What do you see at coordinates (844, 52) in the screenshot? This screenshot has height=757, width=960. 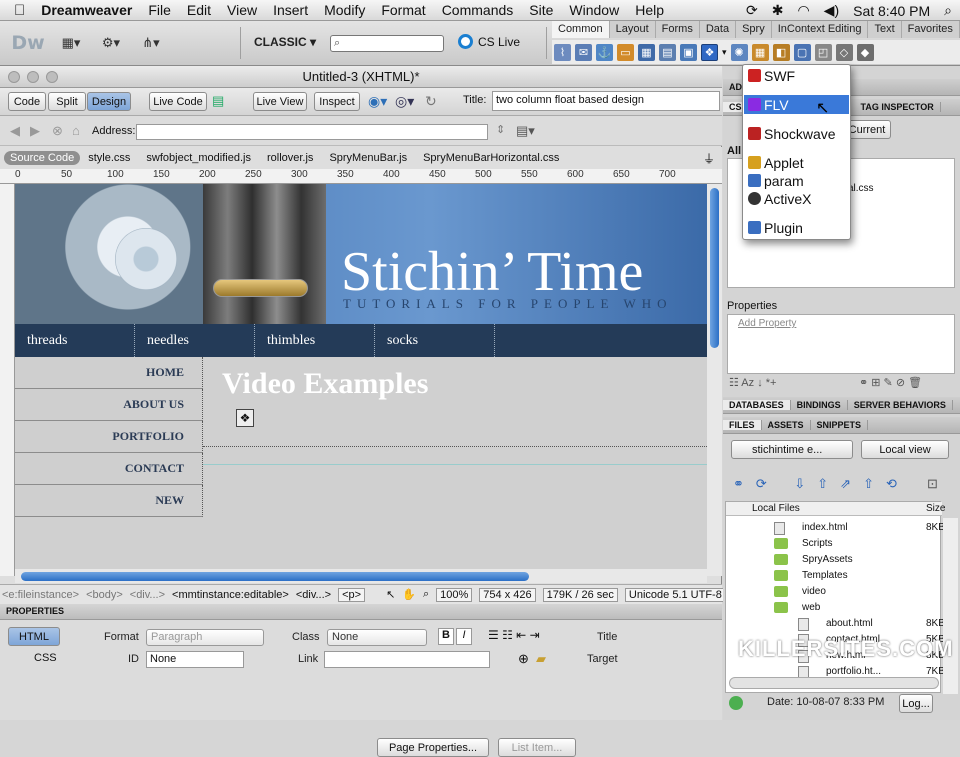 I see `script-icon: ◇` at bounding box center [844, 52].